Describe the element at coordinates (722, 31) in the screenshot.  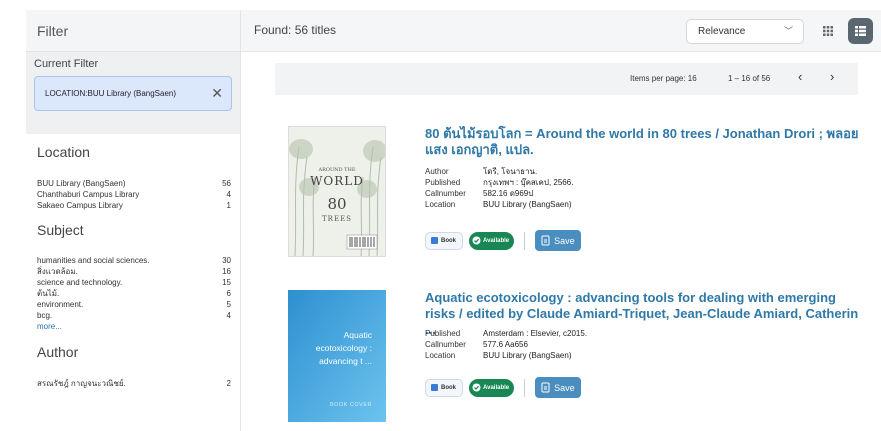
I see `sort-select-value: Relevance` at that location.